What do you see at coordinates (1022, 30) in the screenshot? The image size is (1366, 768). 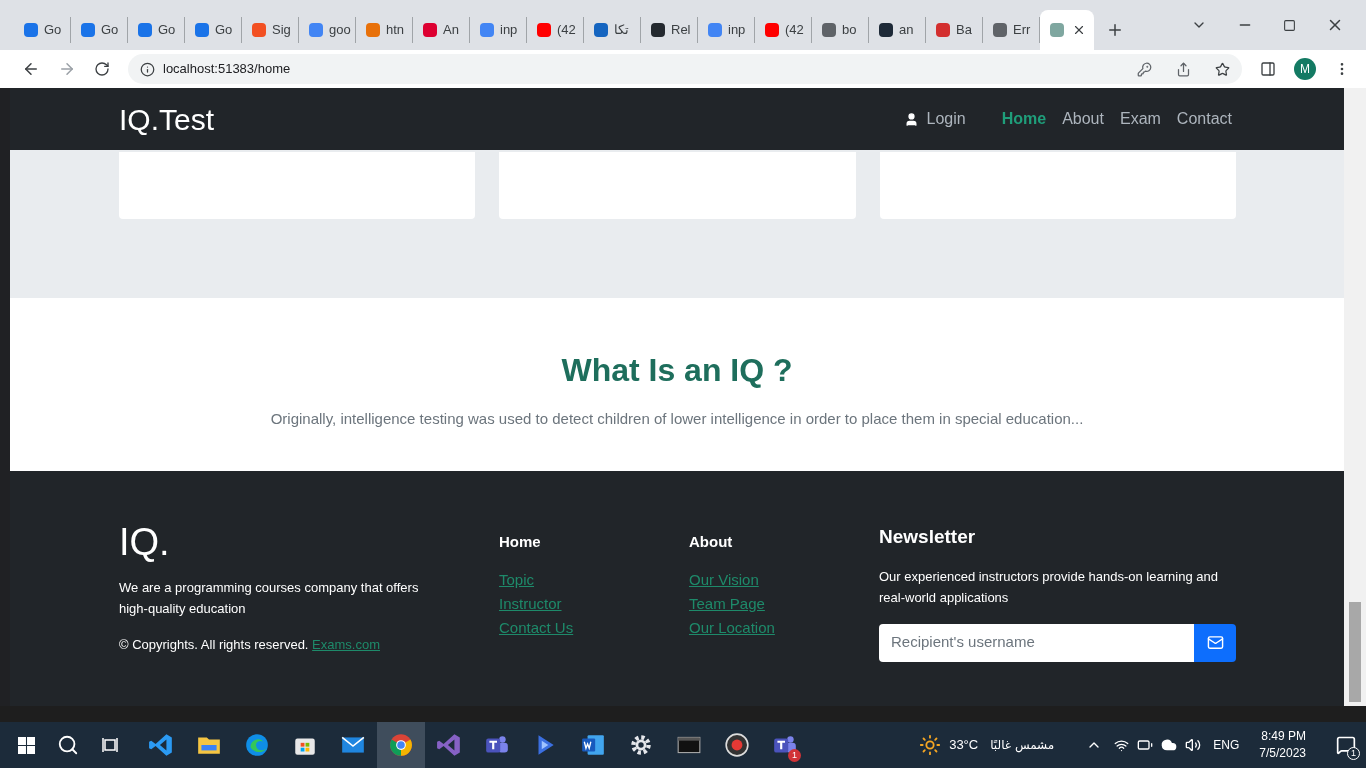 I see `tab-title: Err` at bounding box center [1022, 30].